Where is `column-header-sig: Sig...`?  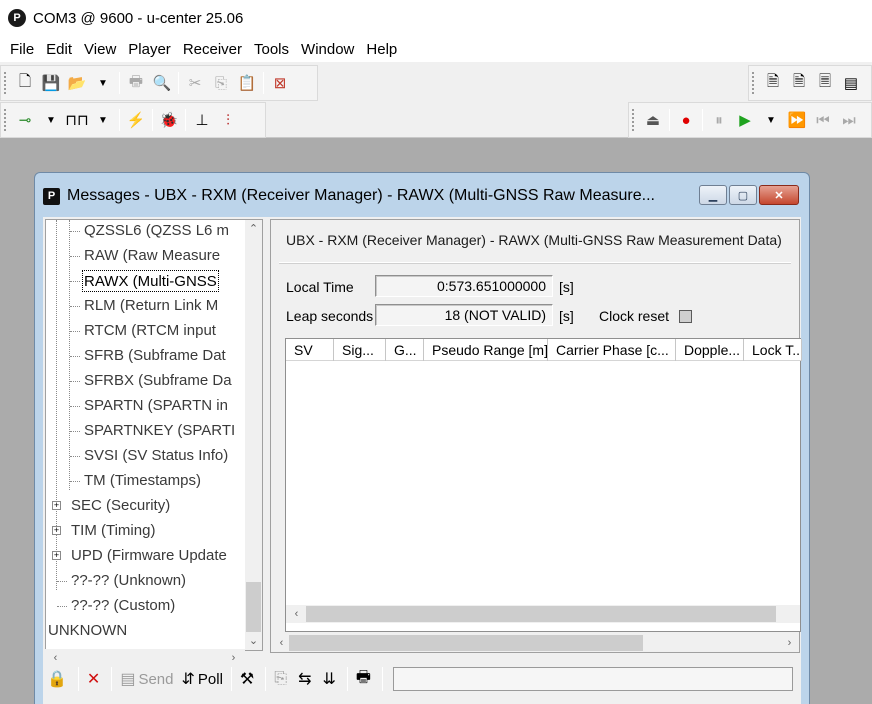
column-header-sig: Sig... is located at coordinates (360, 350).